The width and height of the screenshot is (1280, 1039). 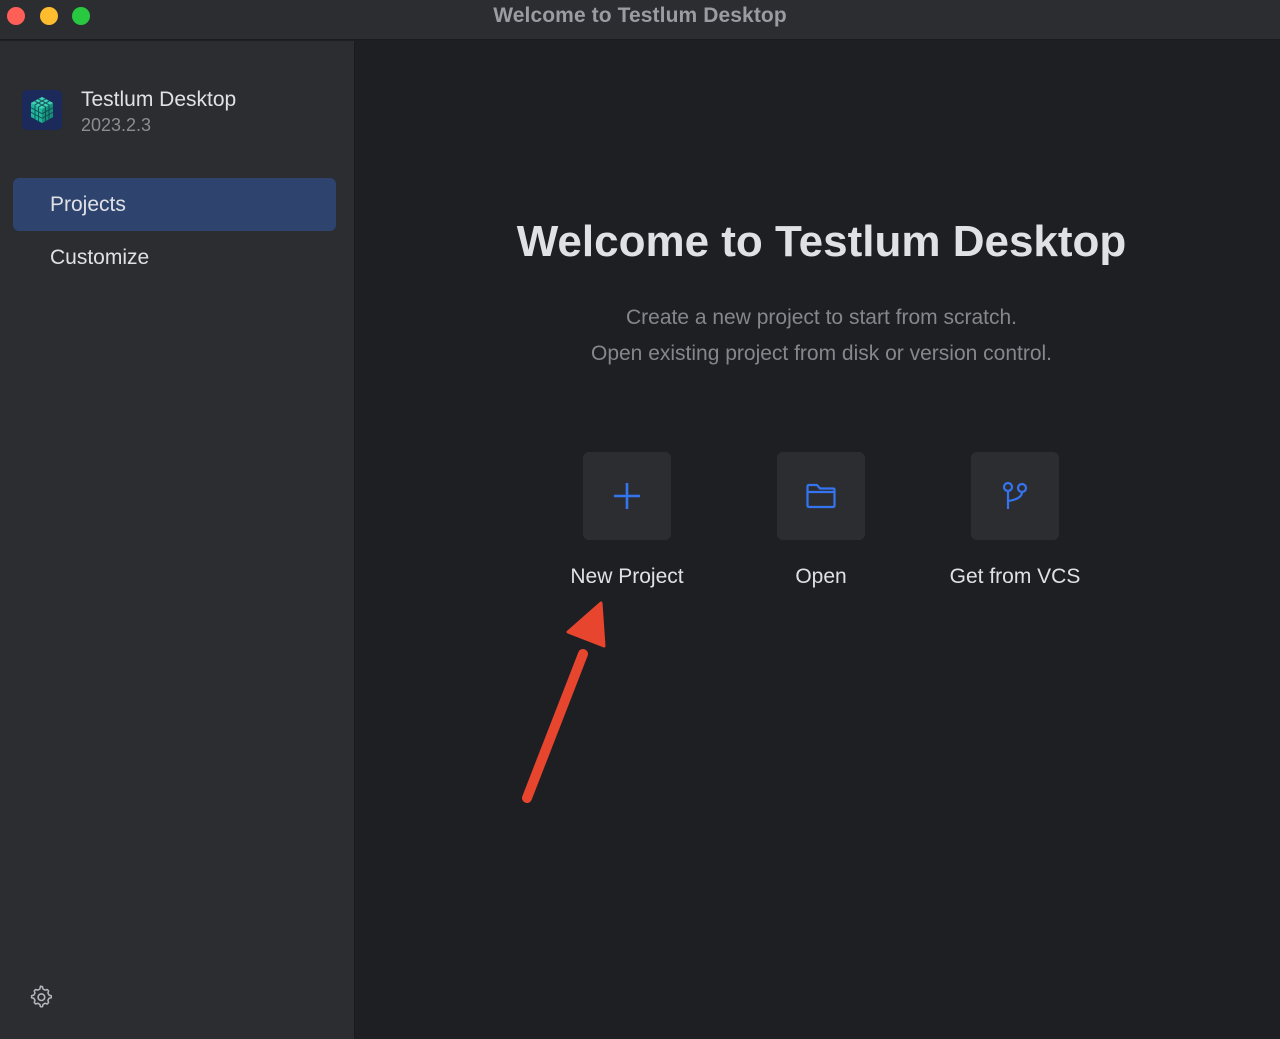 I want to click on window-title: Welcome to Testlum Desktop, so click(x=640, y=15).